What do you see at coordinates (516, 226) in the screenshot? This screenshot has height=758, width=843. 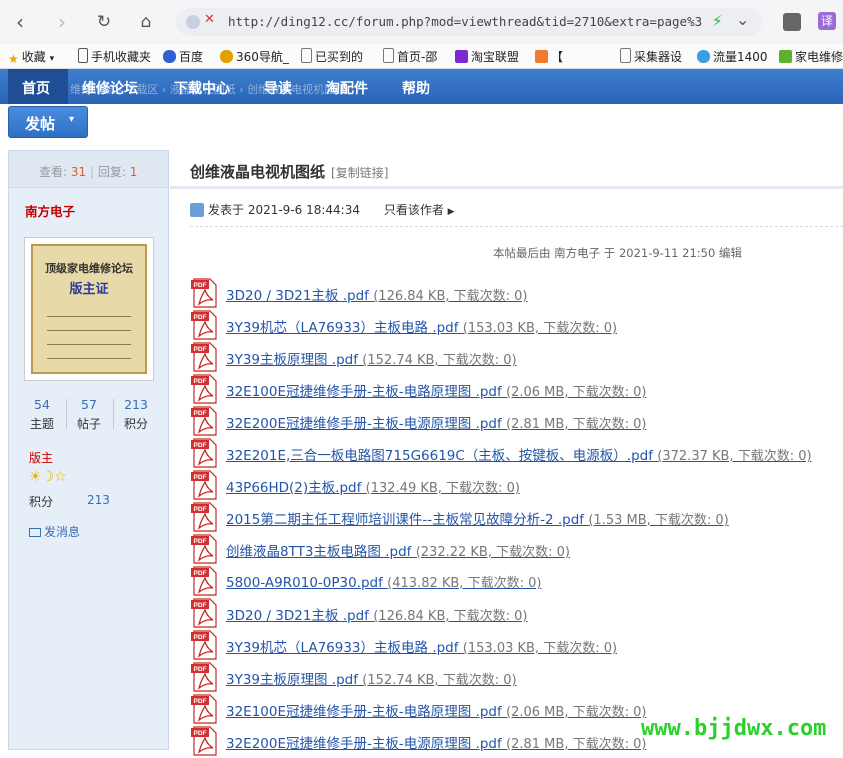 I see `divider` at bounding box center [516, 226].